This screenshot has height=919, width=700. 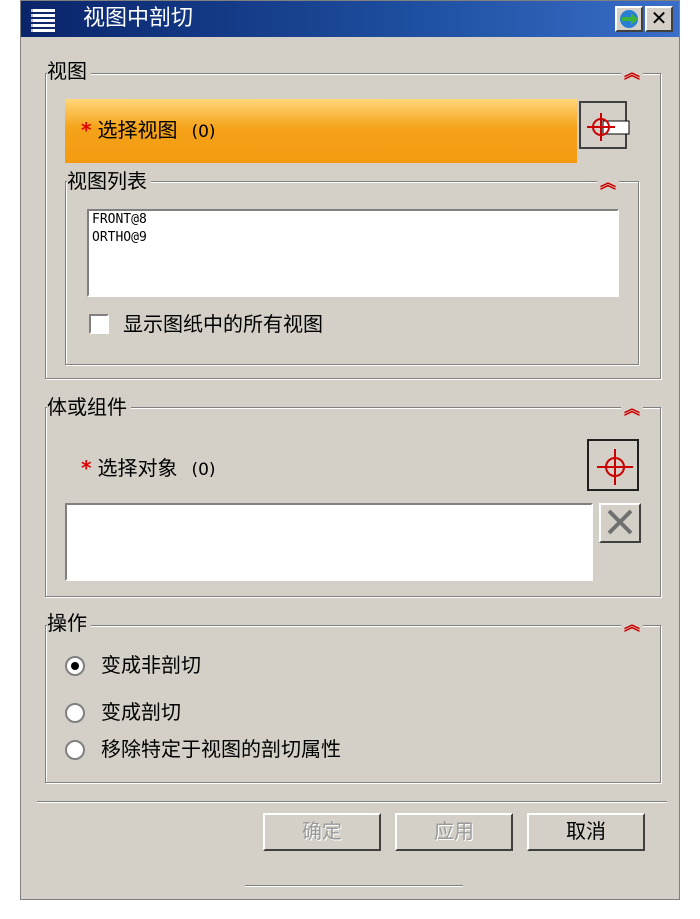 I want to click on view-list-box: FRONT@8 ORTHO@9, so click(x=353, y=253).